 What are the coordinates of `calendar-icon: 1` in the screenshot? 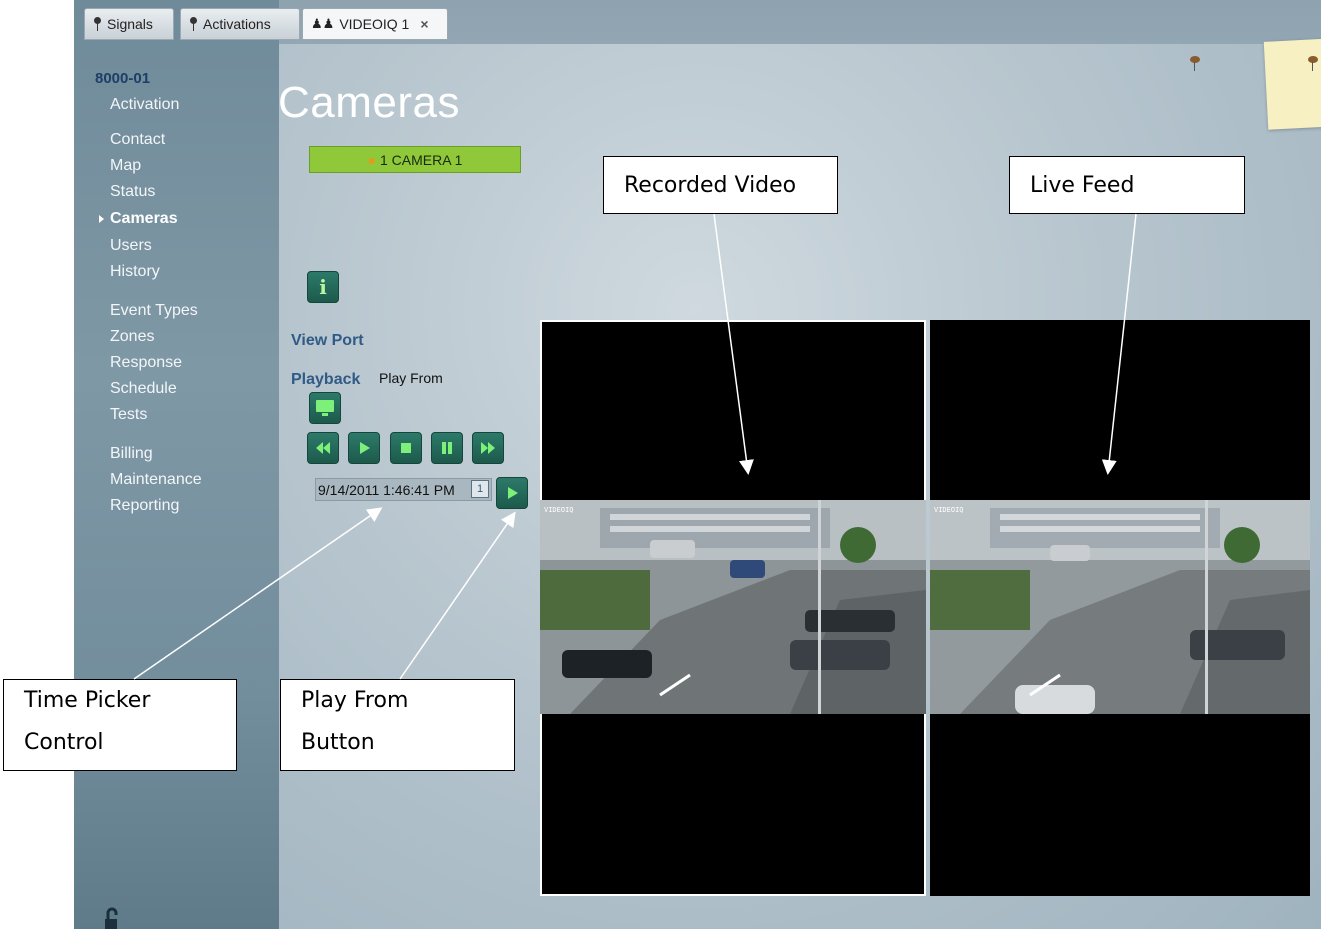 It's located at (480, 489).